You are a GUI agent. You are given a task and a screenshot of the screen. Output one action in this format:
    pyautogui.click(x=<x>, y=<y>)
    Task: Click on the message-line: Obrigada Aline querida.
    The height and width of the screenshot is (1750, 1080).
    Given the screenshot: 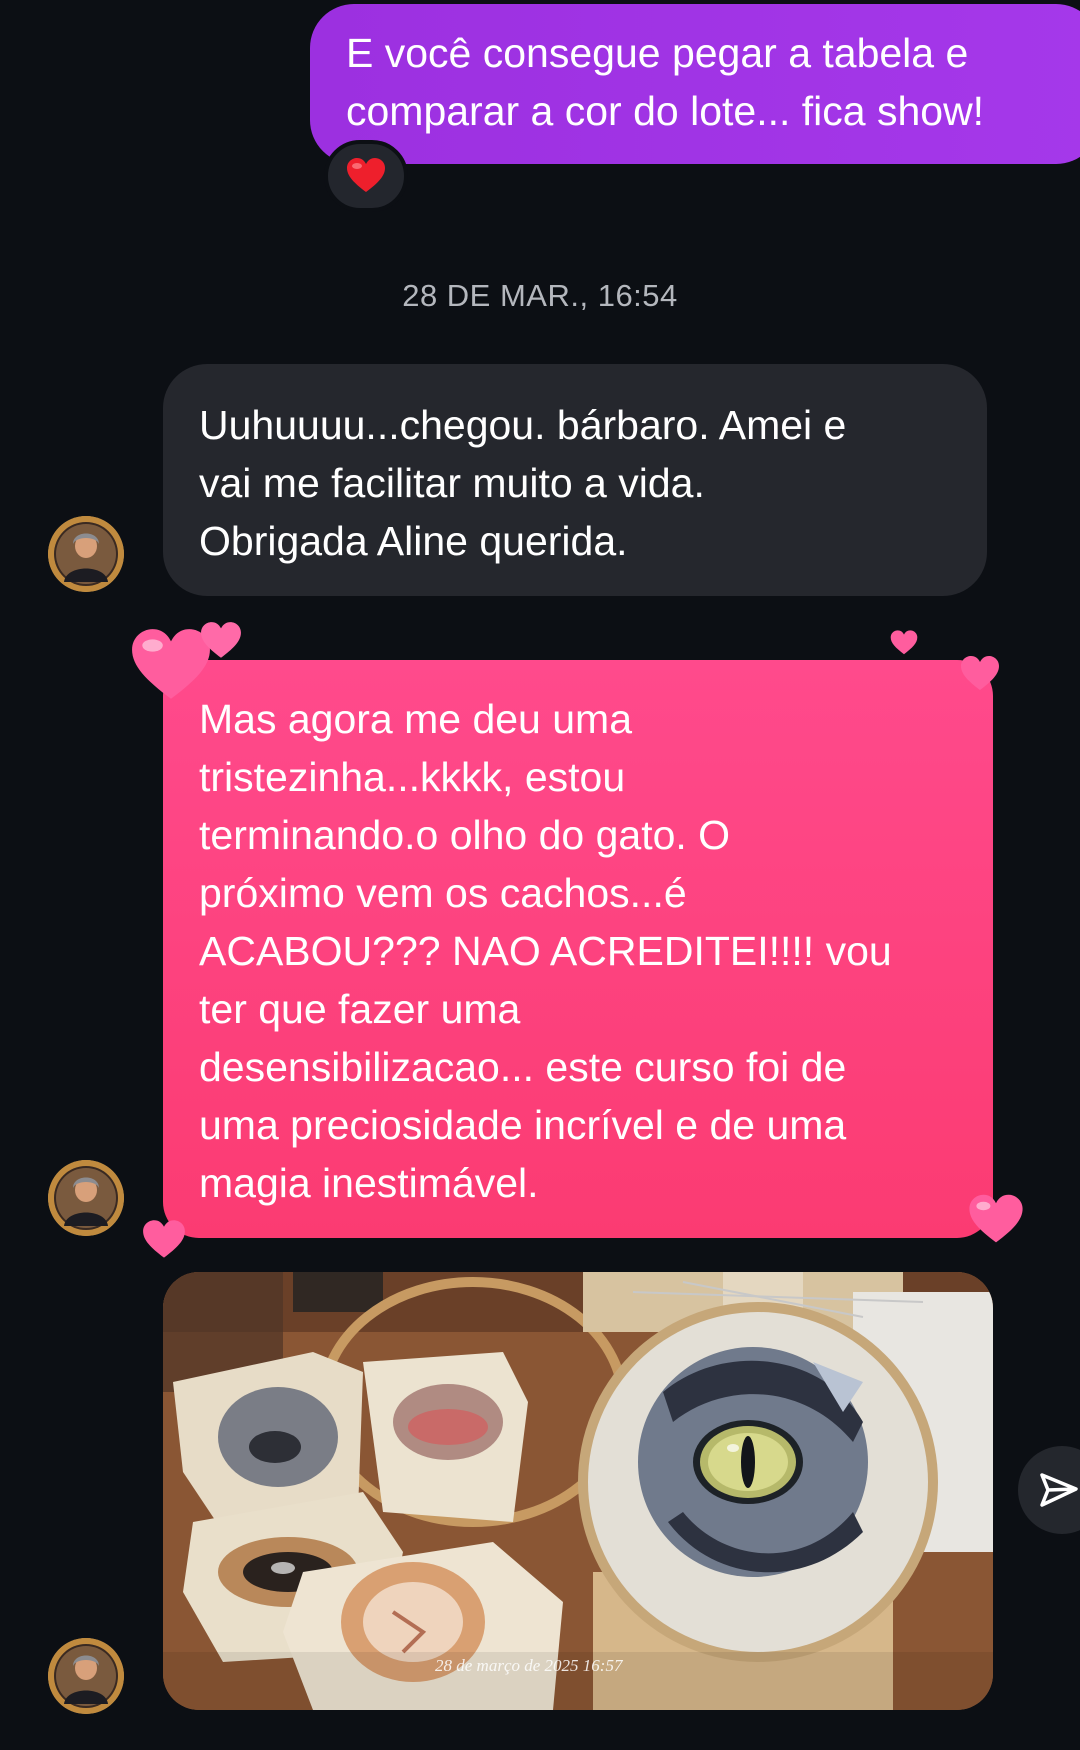 What is the action you would take?
    pyautogui.click(x=413, y=541)
    